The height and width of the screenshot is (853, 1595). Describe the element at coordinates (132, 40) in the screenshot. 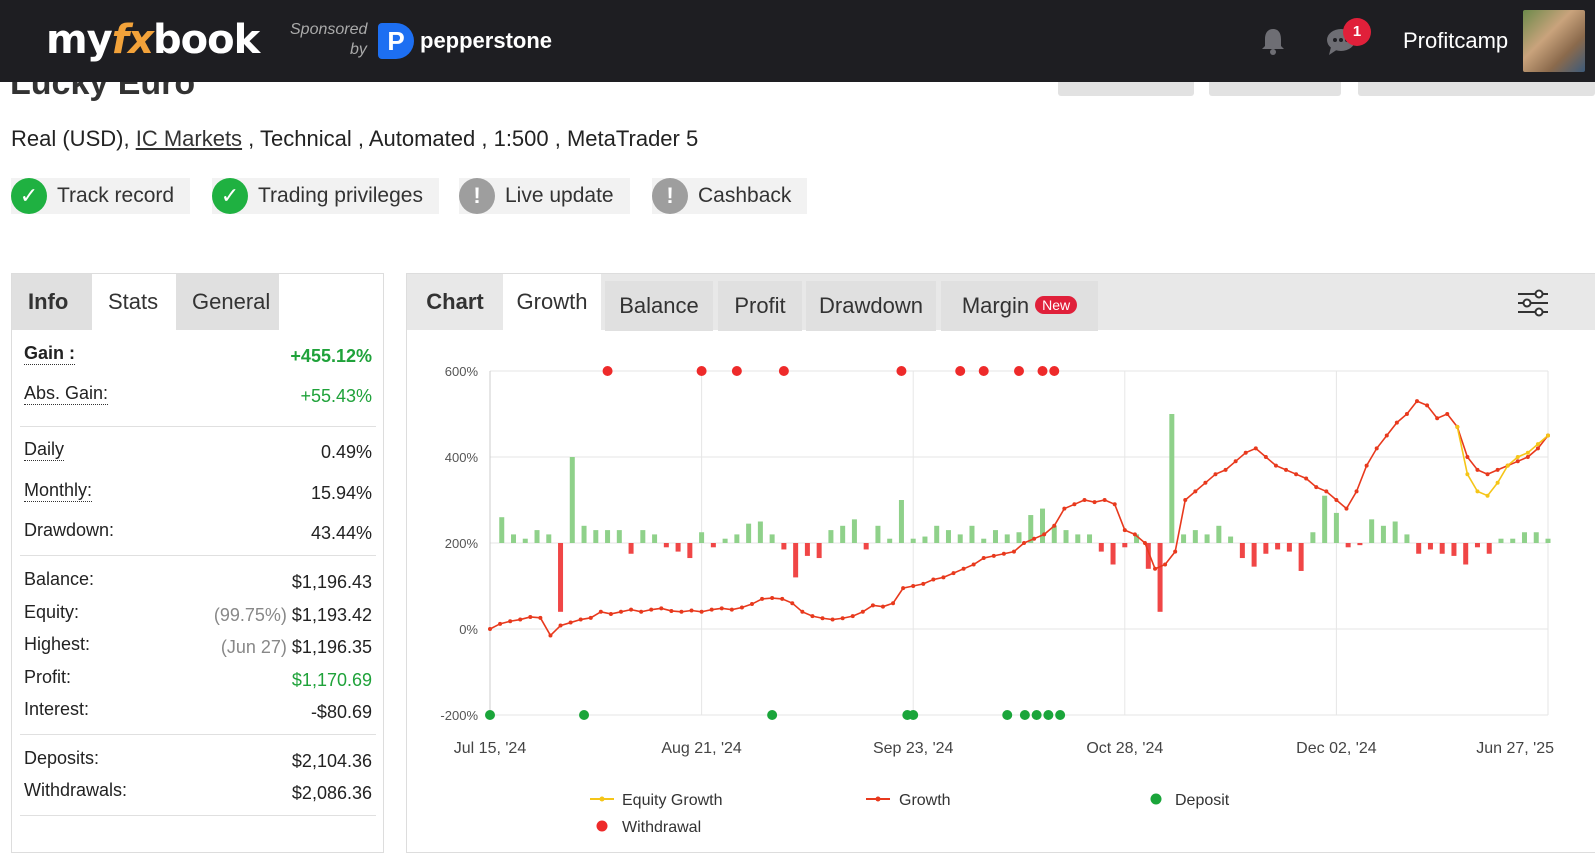

I see `logo-text-fx: fx` at that location.